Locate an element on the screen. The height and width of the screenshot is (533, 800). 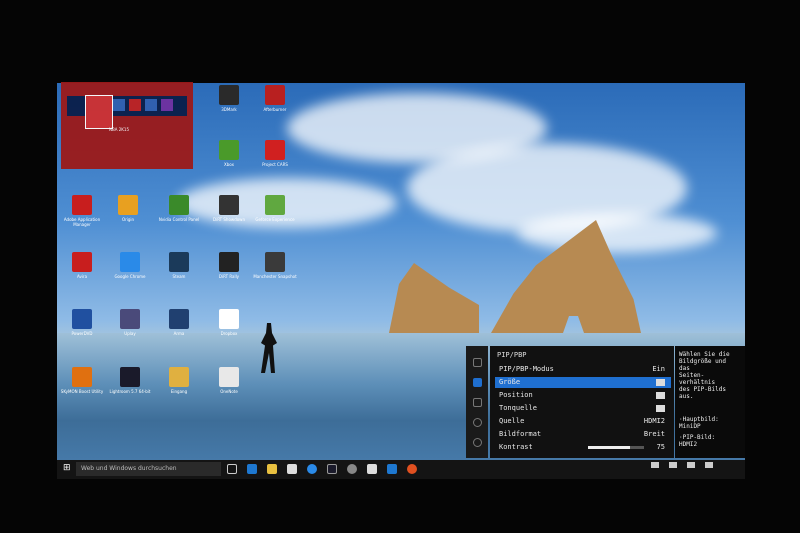
position-glyph-icon is located at coordinates (660, 395).